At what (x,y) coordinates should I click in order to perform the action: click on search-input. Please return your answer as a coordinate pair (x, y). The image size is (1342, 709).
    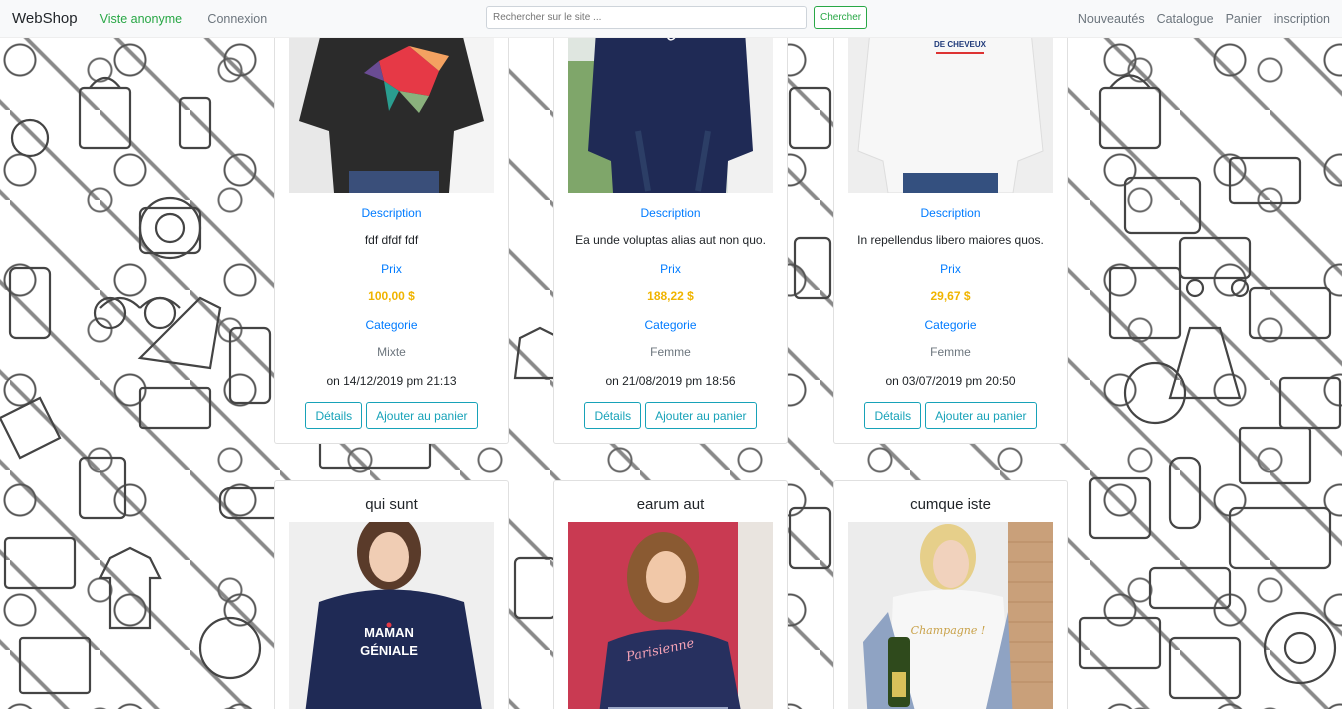
    Looking at the image, I should click on (646, 17).